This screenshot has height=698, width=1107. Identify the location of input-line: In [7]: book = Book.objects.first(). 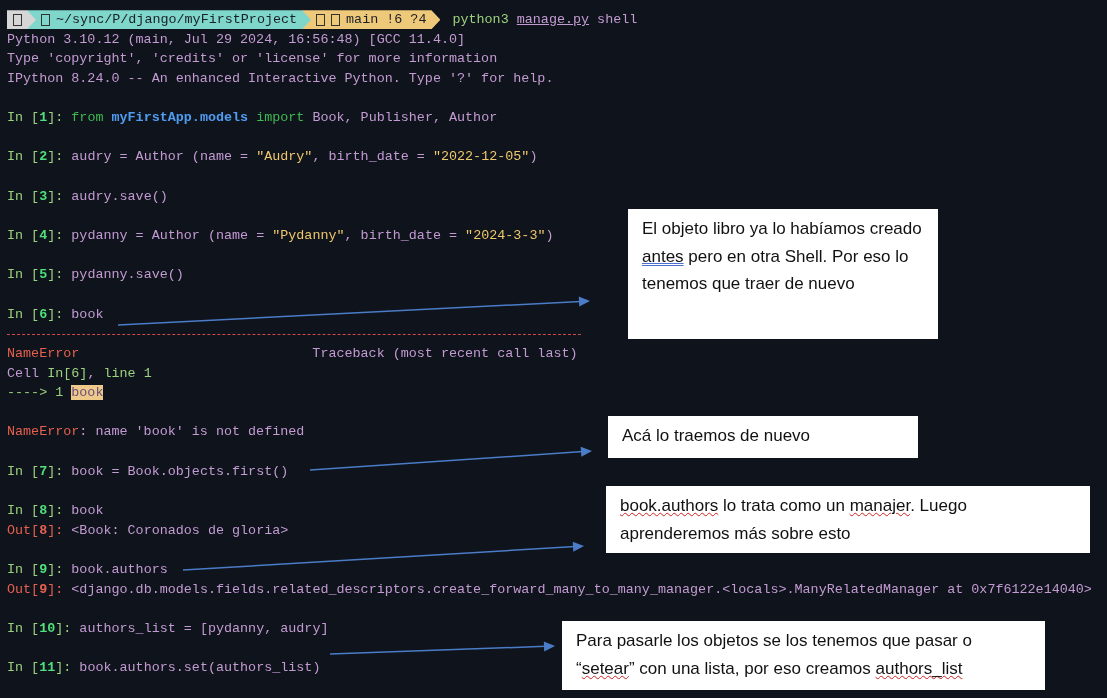
(148, 471).